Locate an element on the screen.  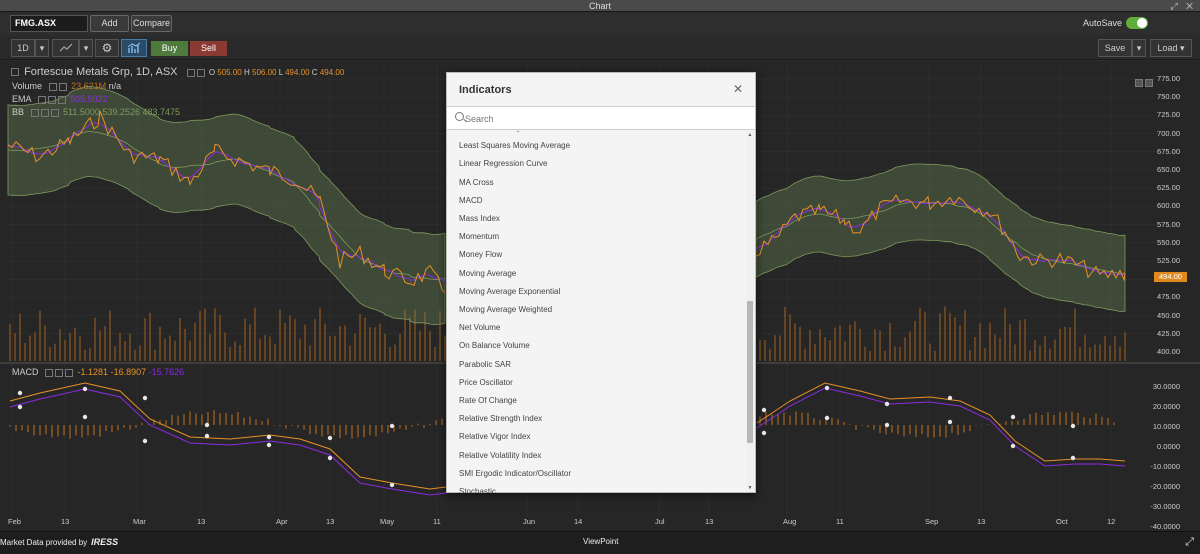
volume-na: n/a is located at coordinates (115, 86).